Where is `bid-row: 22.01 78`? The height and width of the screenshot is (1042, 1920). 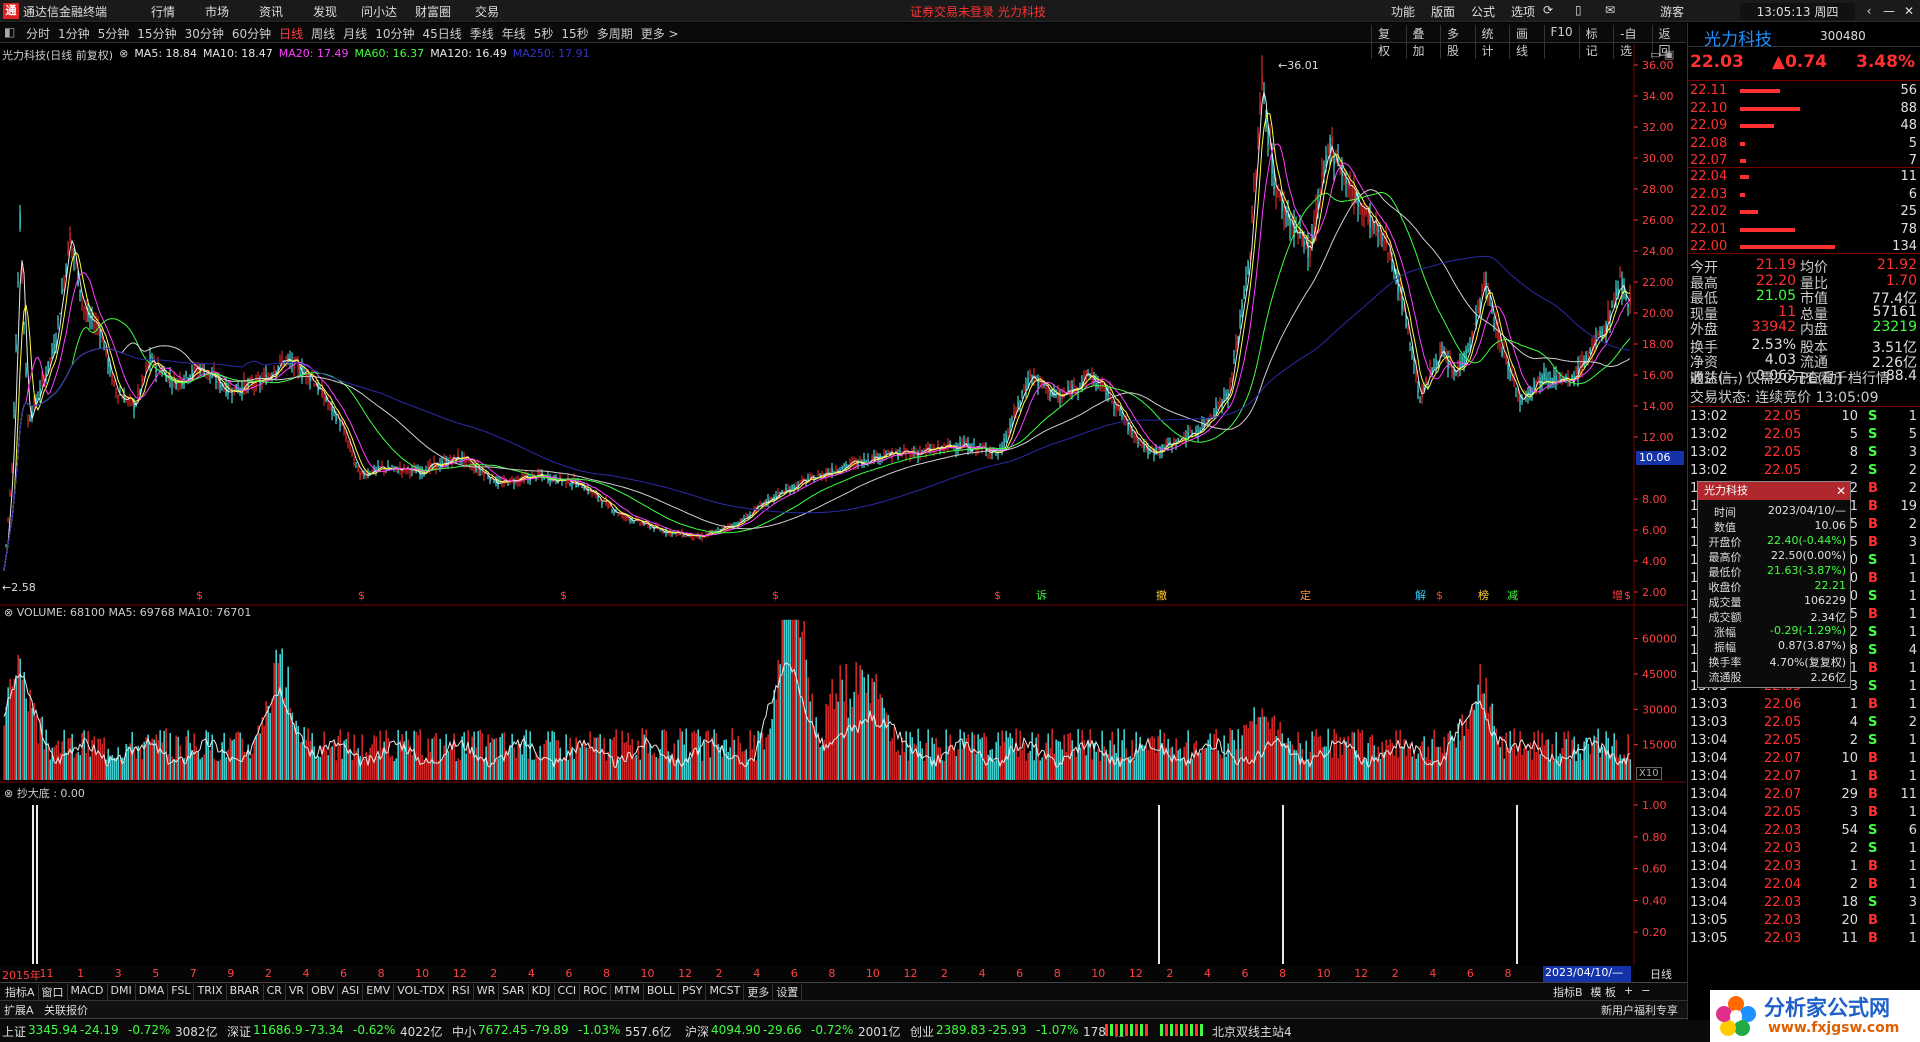 bid-row: 22.01 78 is located at coordinates (1804, 230).